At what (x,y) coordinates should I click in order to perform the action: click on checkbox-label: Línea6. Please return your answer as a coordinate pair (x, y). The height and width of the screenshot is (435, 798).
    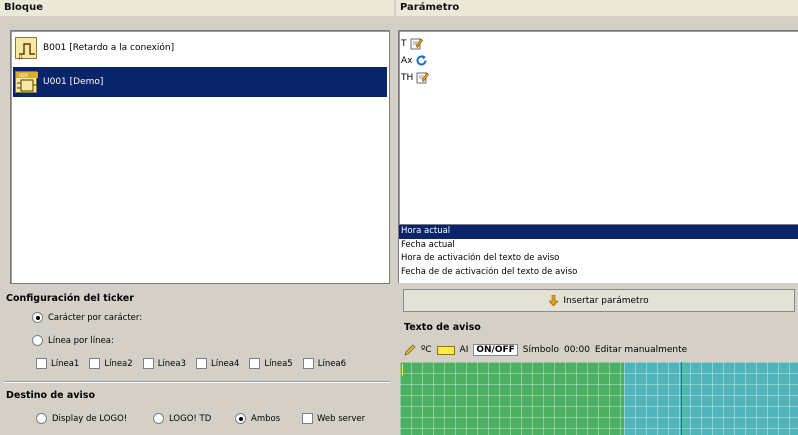
    Looking at the image, I should click on (332, 363).